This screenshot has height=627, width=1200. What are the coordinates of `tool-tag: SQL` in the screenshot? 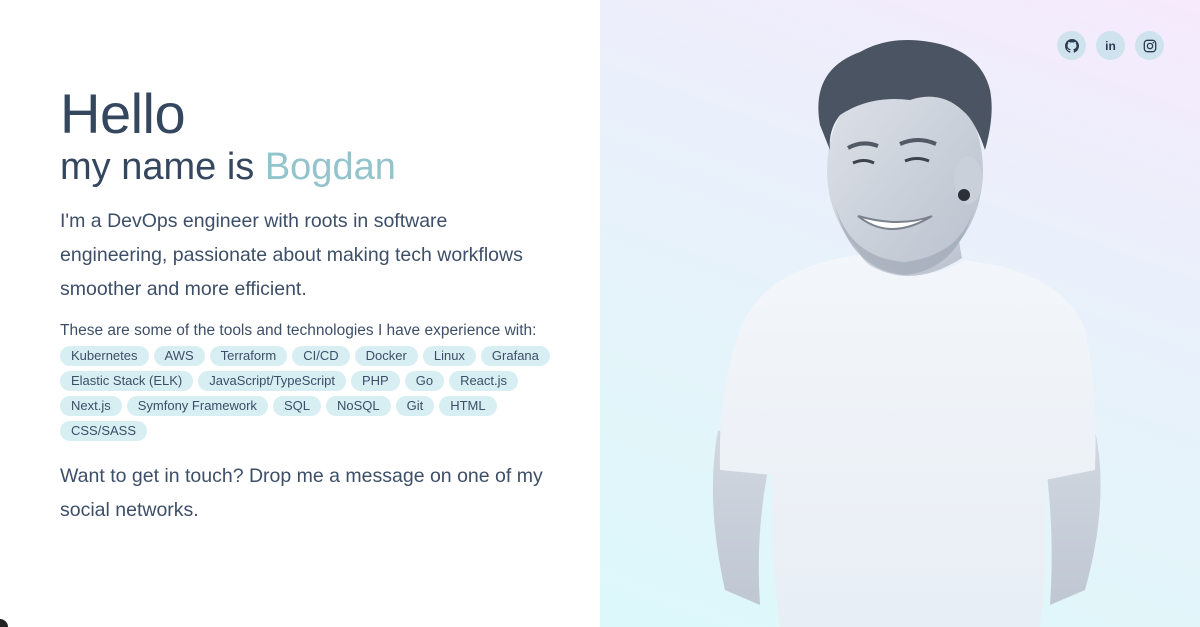 It's located at (296, 406).